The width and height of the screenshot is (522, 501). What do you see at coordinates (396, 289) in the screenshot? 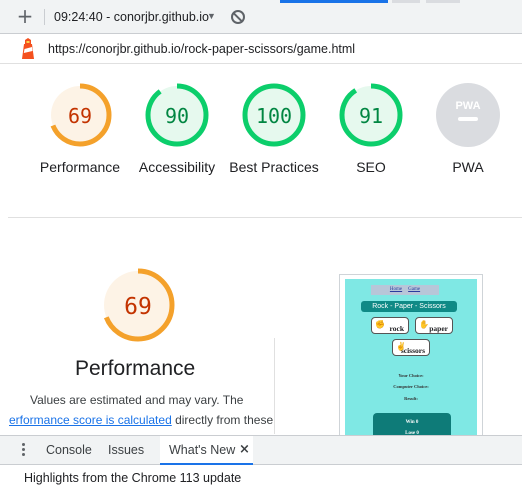
I see `thumb-nav-home: Home` at bounding box center [396, 289].